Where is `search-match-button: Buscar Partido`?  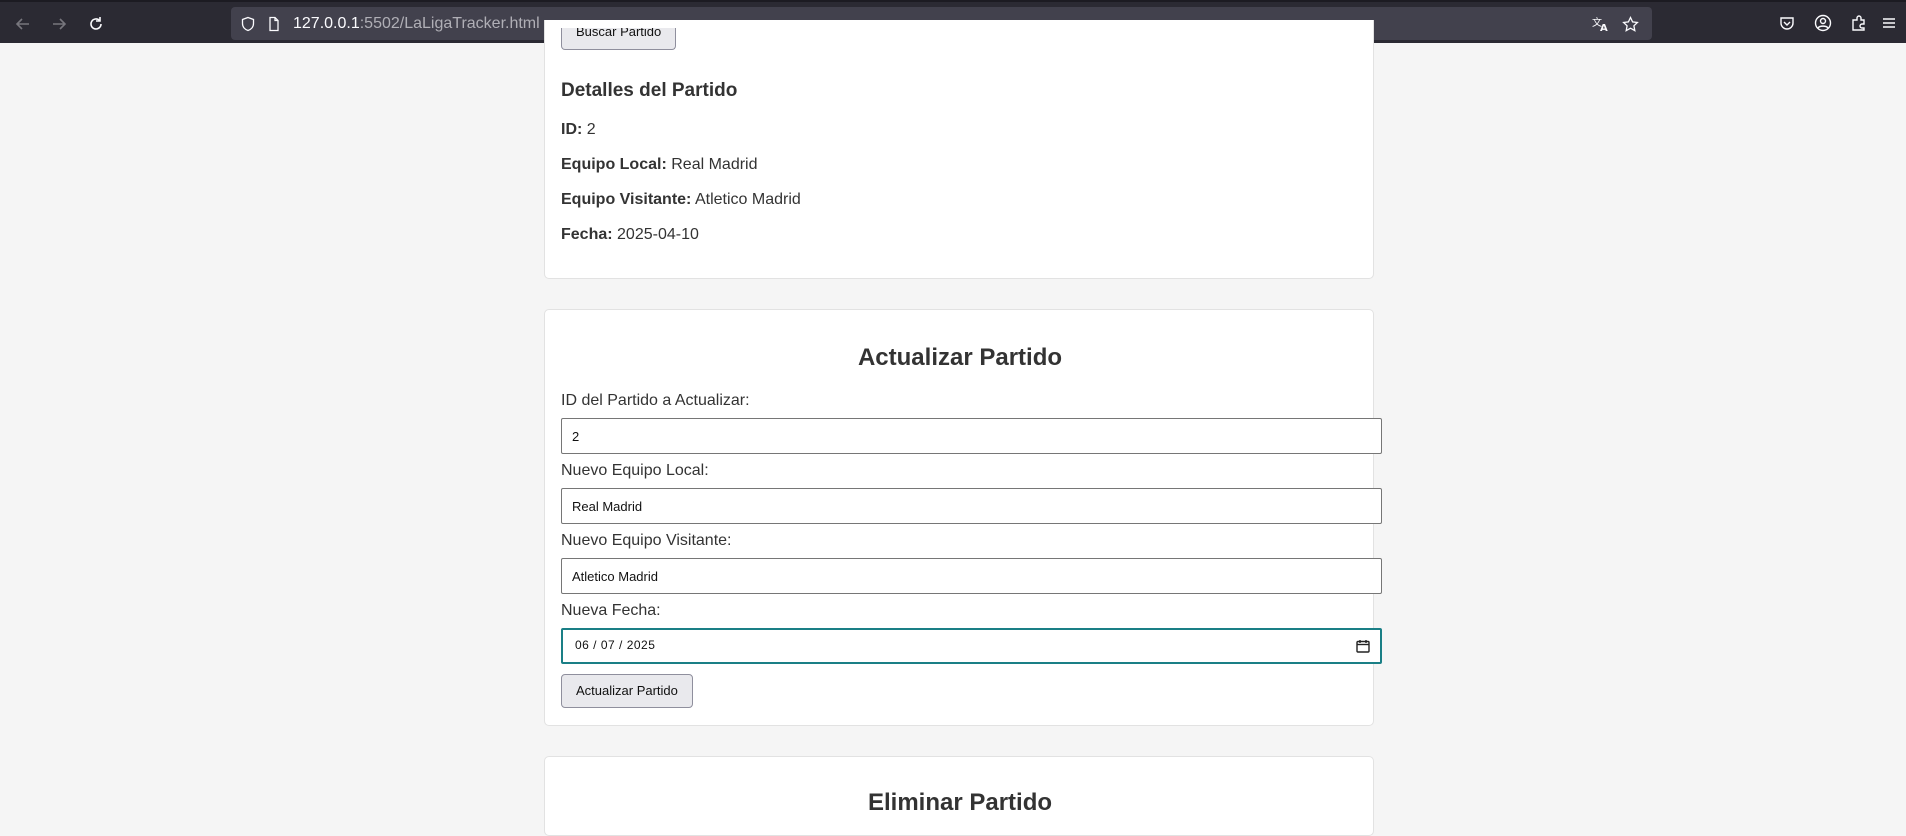
search-match-button: Buscar Partido is located at coordinates (619, 39).